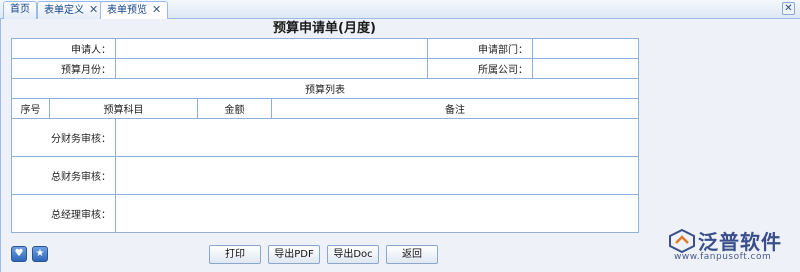  Describe the element at coordinates (30, 108) in the screenshot. I see `column-header: 序号` at that location.